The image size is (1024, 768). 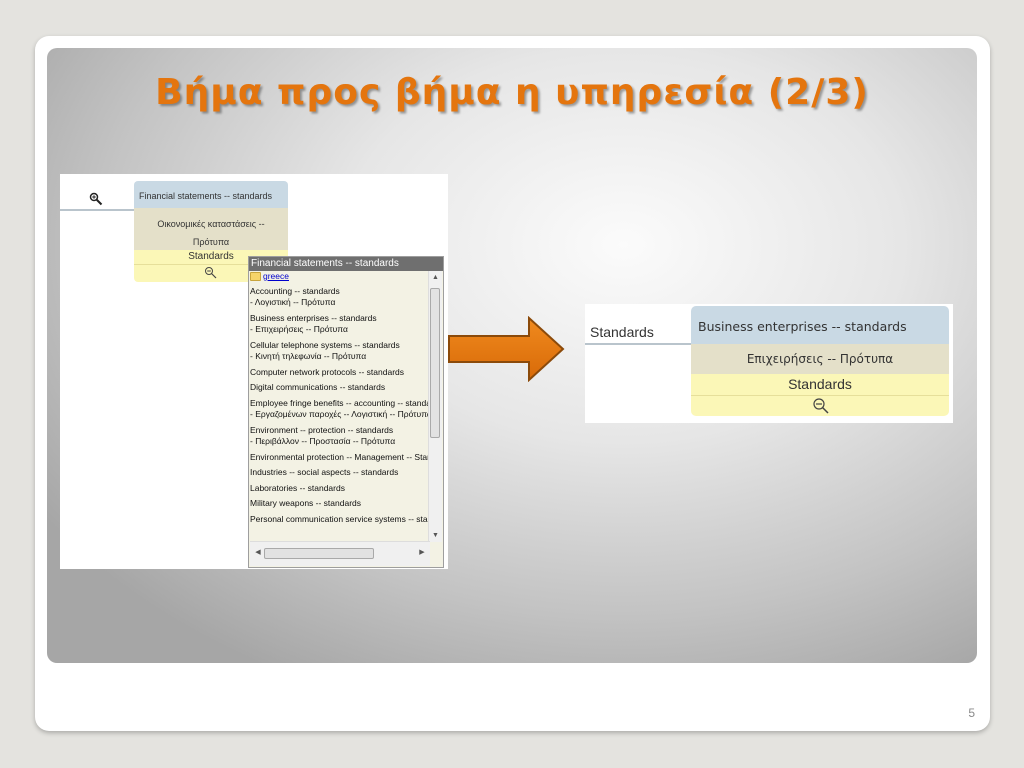 I want to click on item-line: Cellular telephone systems -- standards, so click(x=325, y=344).